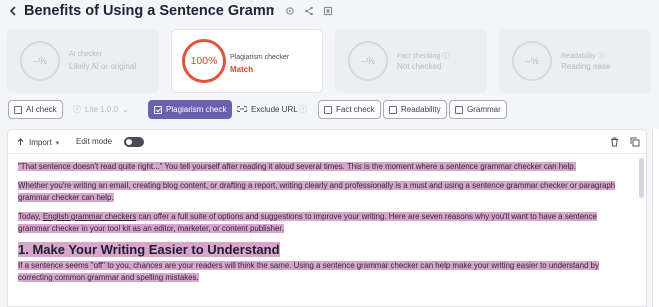  What do you see at coordinates (641, 178) in the screenshot?
I see `scrollbar` at bounding box center [641, 178].